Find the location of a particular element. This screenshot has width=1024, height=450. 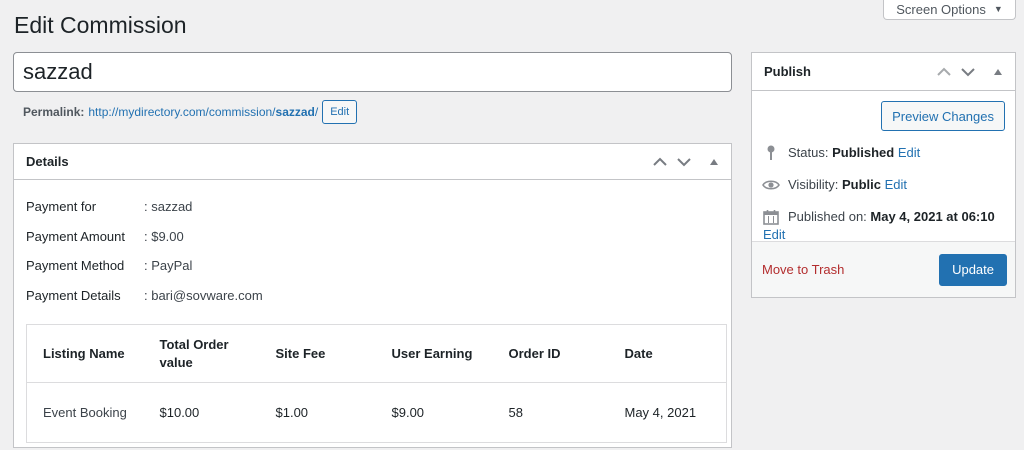

publish-handle-actions is located at coordinates (970, 72).